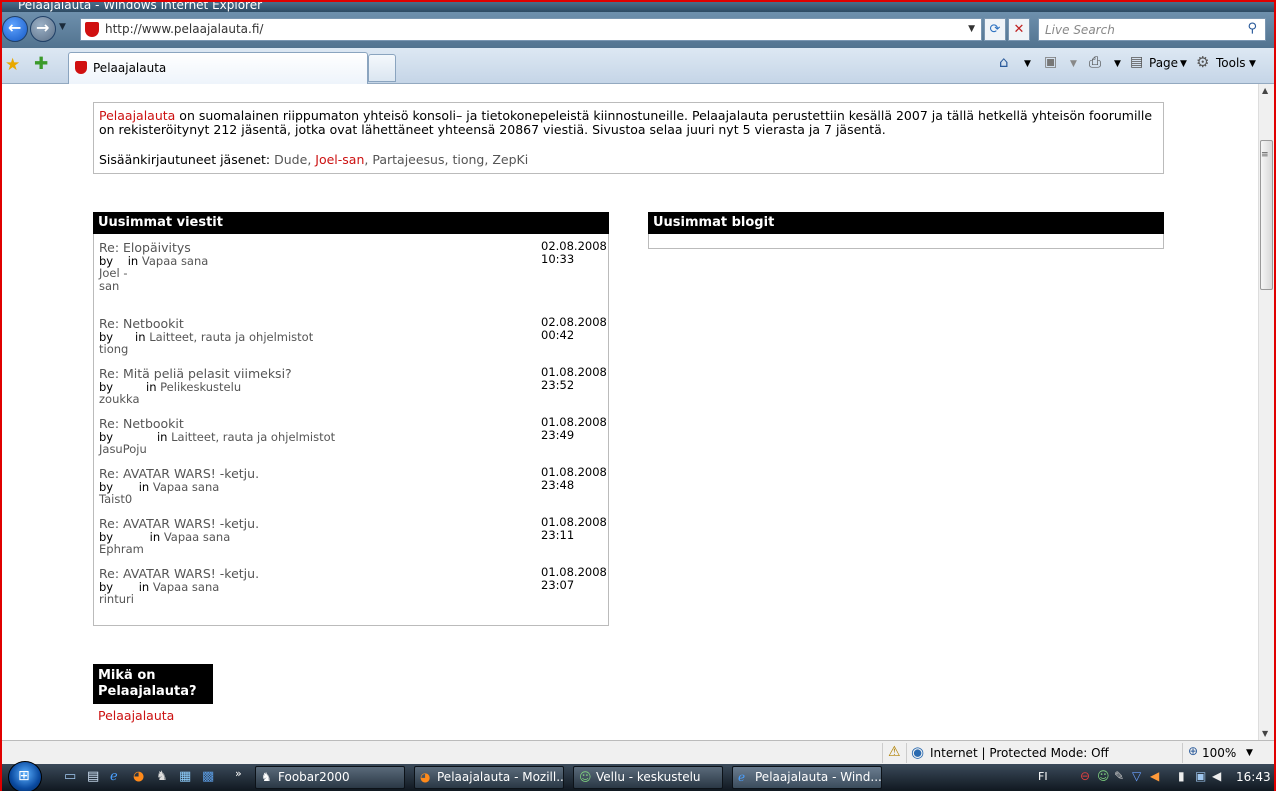  What do you see at coordinates (114, 776) in the screenshot?
I see `ie-quicklaunch-icon: ℯ` at bounding box center [114, 776].